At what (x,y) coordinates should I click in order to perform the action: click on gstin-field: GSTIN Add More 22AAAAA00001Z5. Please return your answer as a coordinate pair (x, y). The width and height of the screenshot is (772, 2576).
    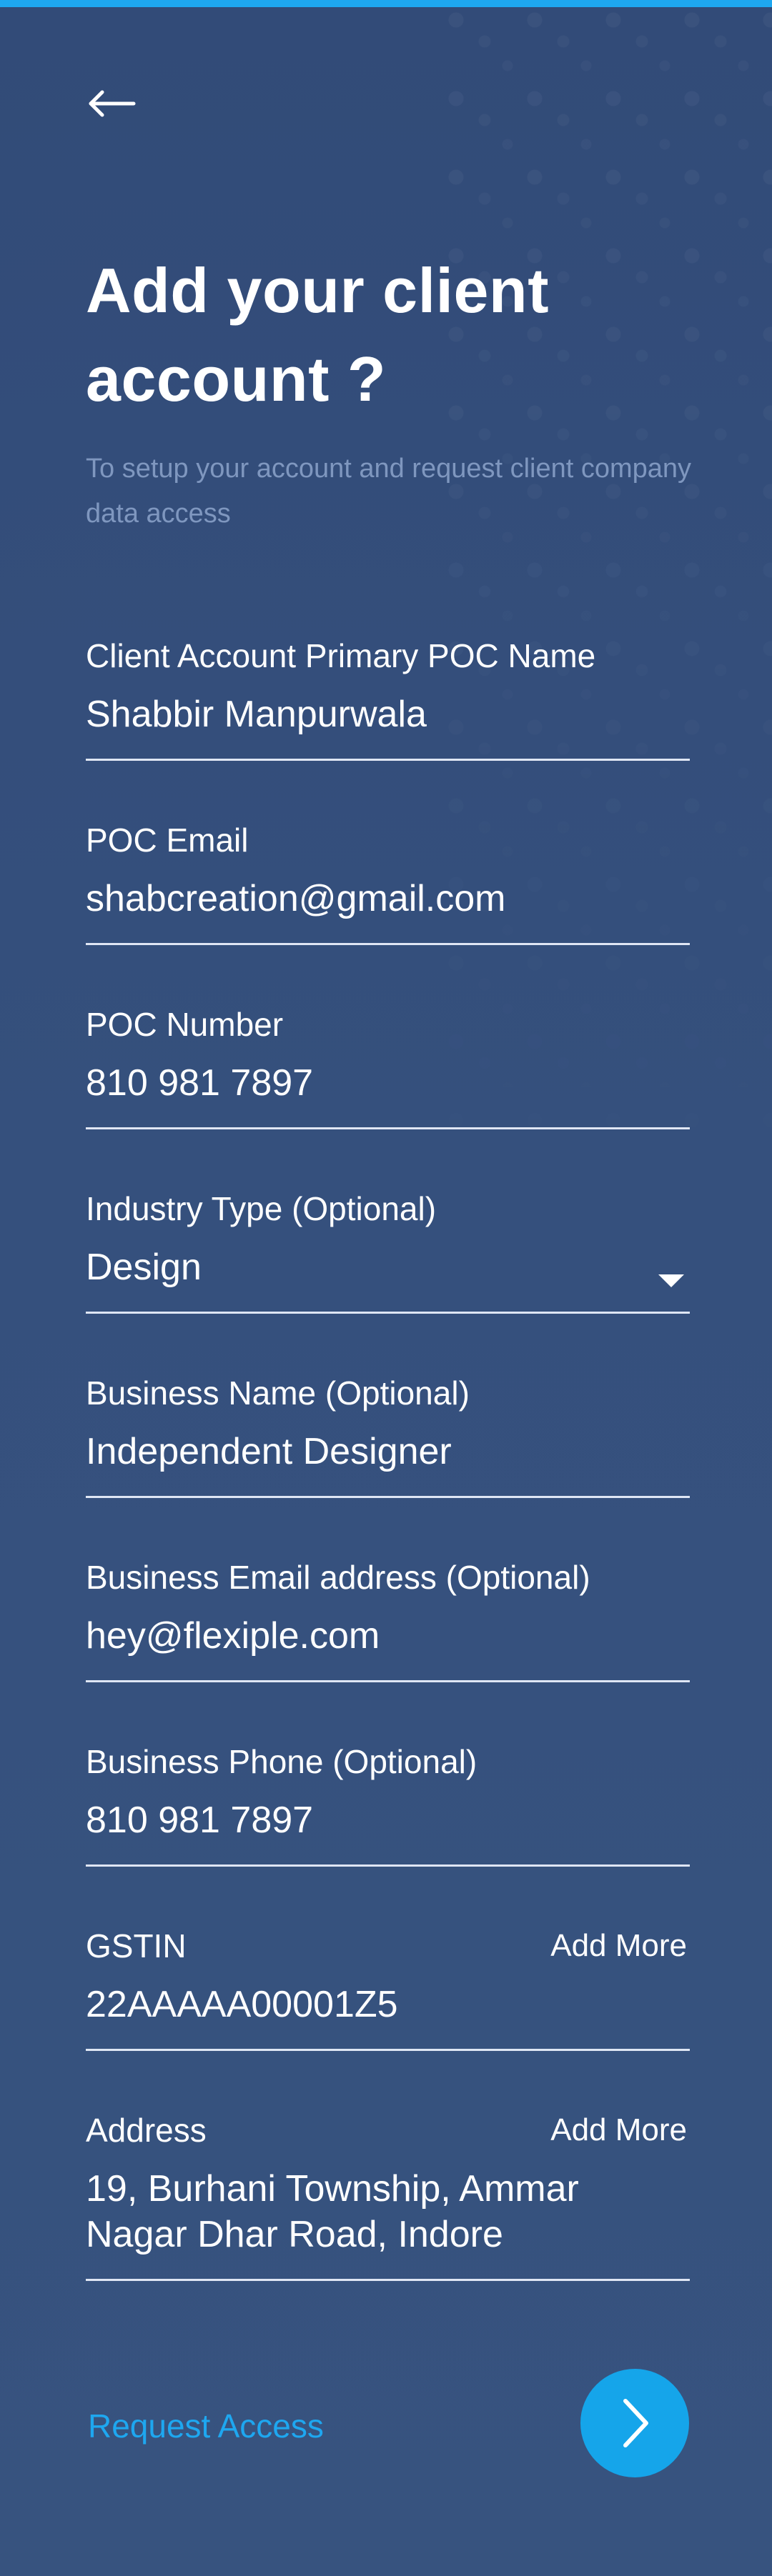
    Looking at the image, I should click on (388, 1990).